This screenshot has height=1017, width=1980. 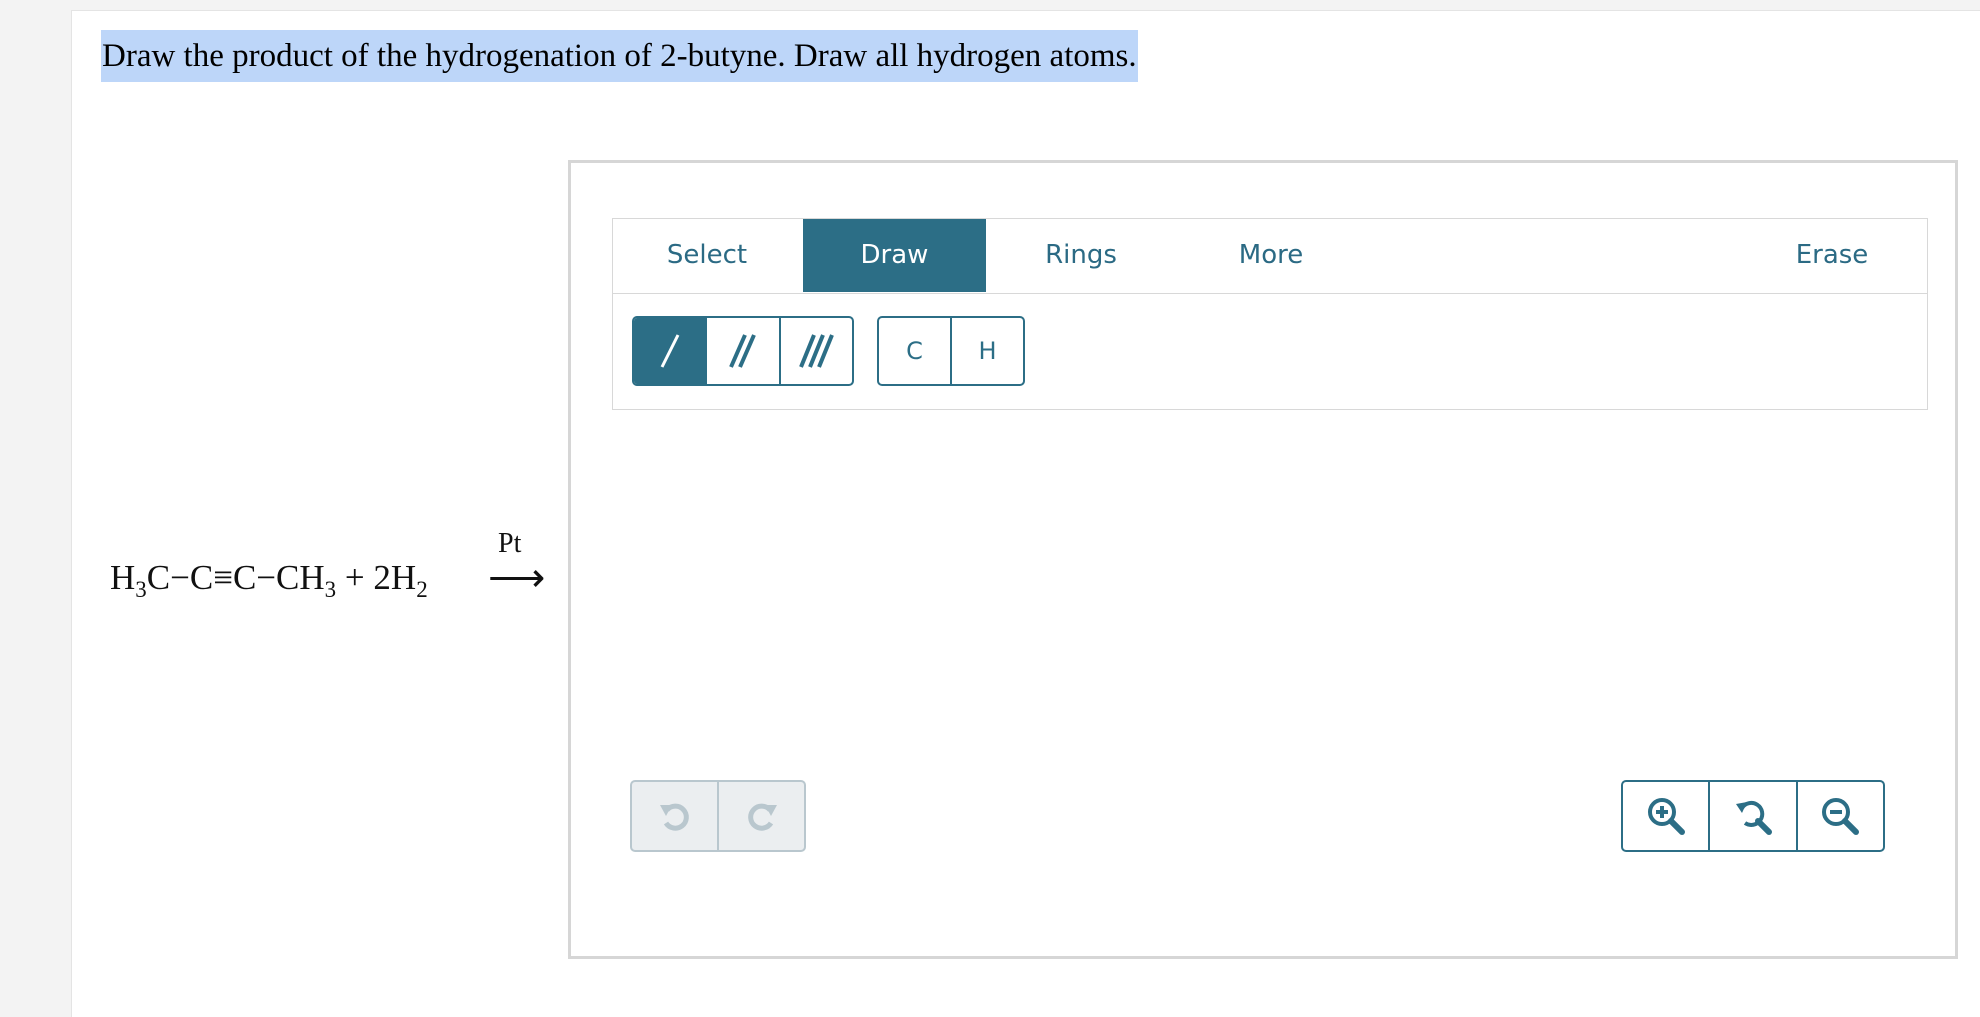 I want to click on tab-select: Select, so click(x=707, y=255).